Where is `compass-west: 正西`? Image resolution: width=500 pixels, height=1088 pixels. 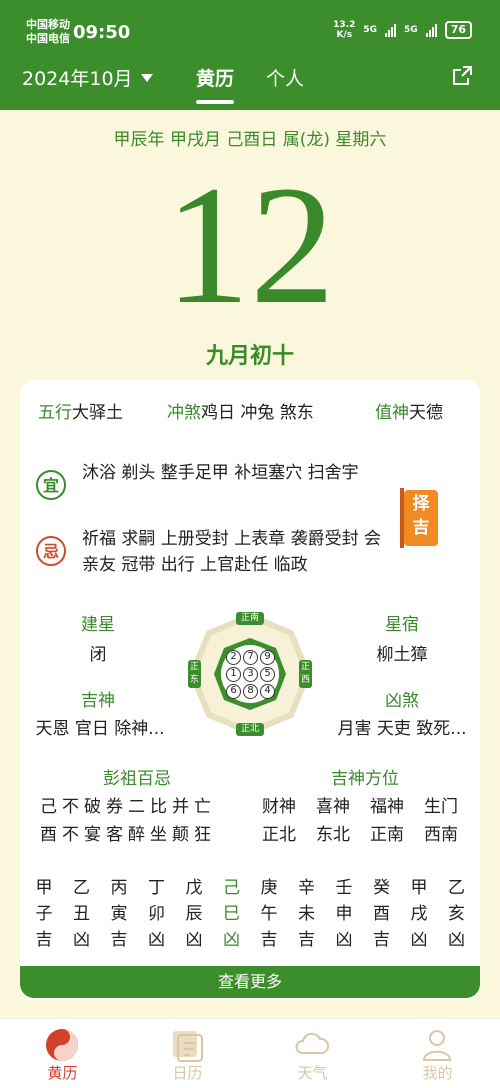
compass-west: 正西 is located at coordinates (305, 673).